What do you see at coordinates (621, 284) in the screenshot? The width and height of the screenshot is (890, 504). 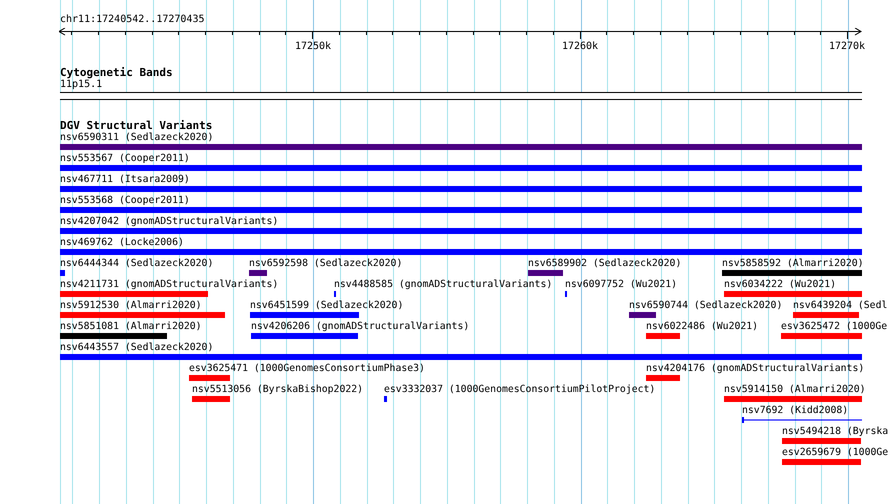 I see `feature-label: nsv6097752 (Wu2021)` at bounding box center [621, 284].